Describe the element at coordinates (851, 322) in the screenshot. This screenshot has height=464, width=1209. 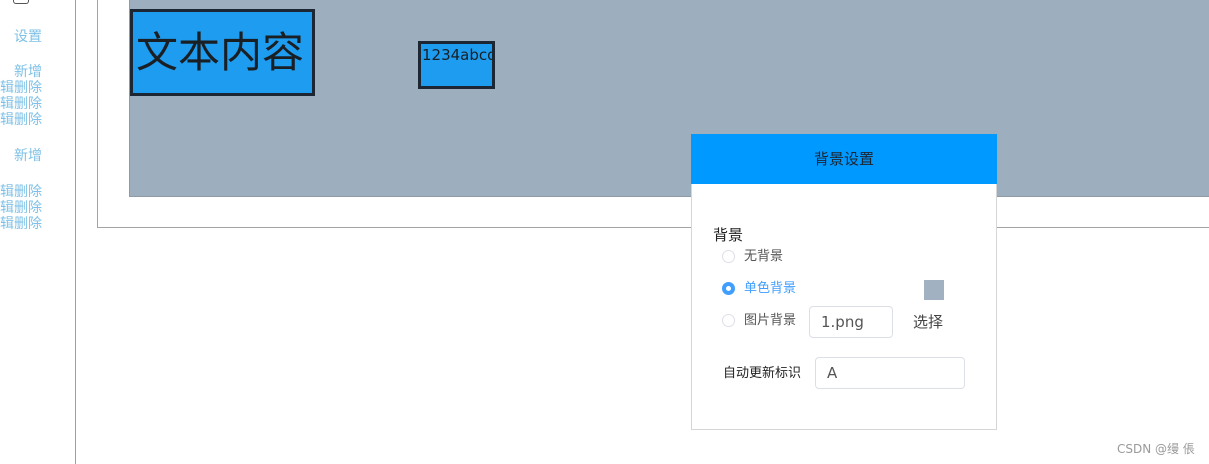
I see `image-file-field: 1.png` at that location.